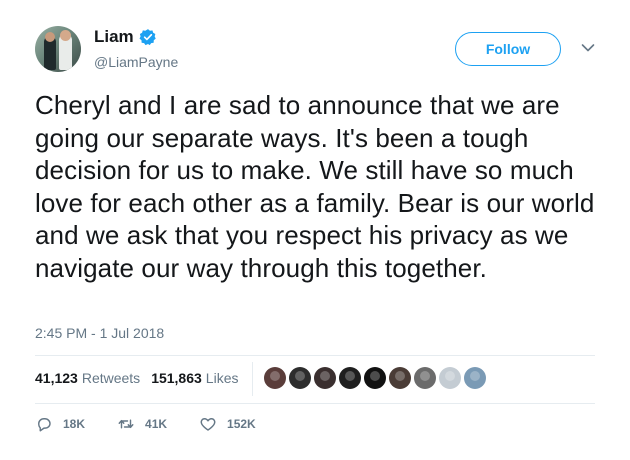  Describe the element at coordinates (588, 48) in the screenshot. I see `chevron-down-icon` at that location.